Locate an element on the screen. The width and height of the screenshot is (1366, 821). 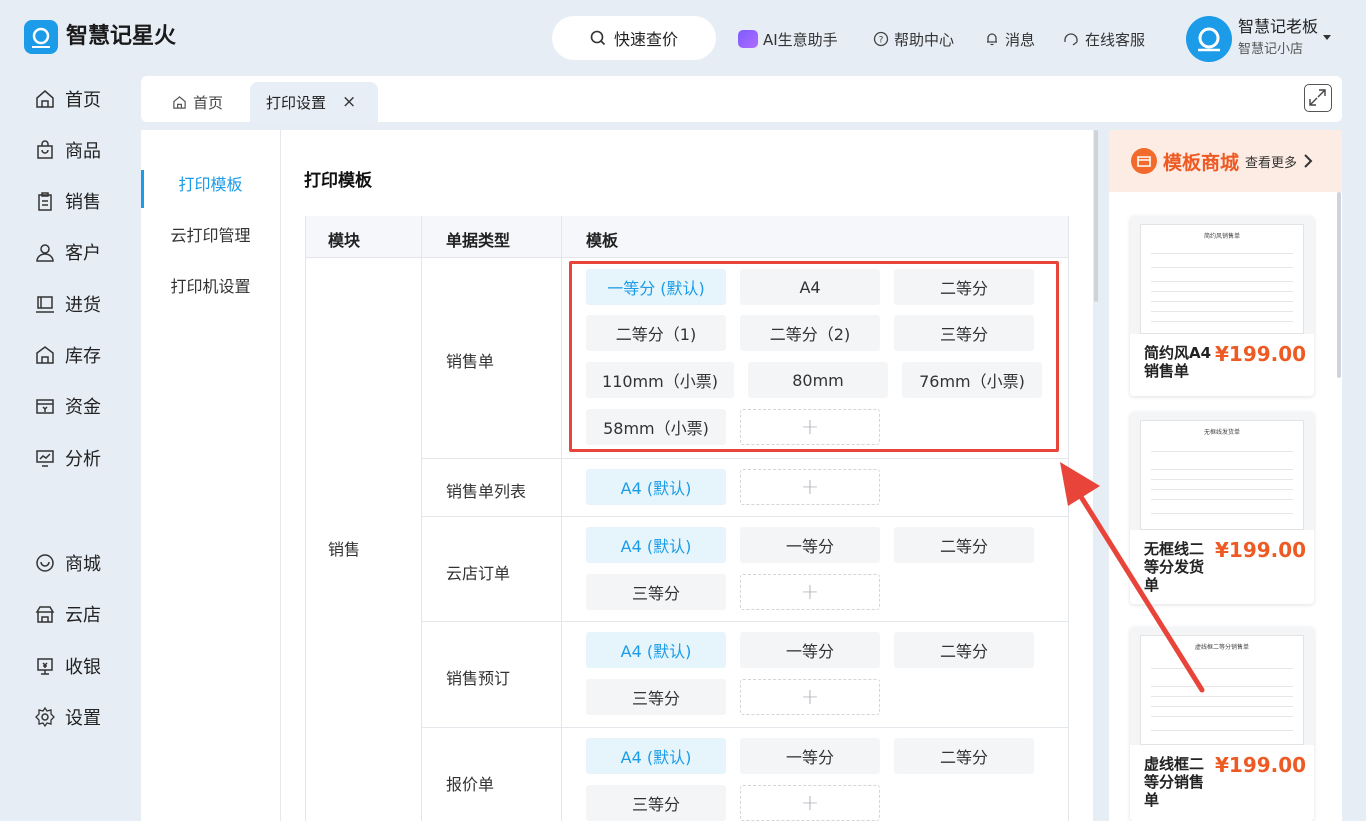
sidebar-item-cashier: 收银 is located at coordinates (67, 666).